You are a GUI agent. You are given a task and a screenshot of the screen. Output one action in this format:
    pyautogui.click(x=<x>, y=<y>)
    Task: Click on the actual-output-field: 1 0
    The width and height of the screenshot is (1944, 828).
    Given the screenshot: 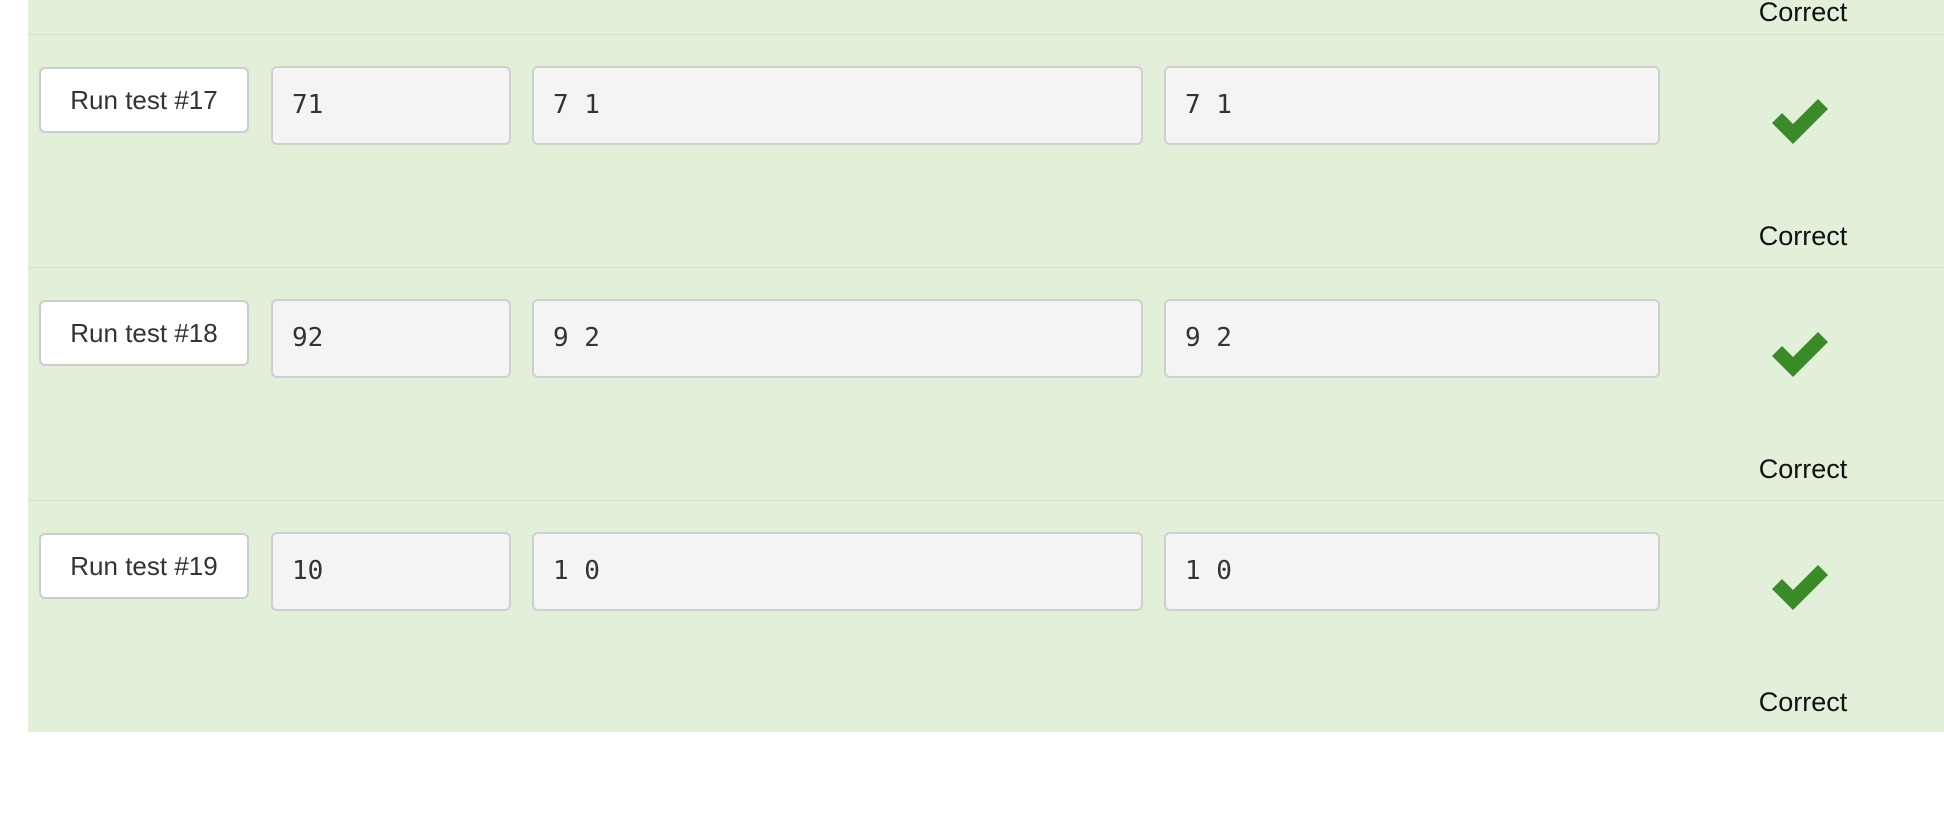 What is the action you would take?
    pyautogui.click(x=1412, y=571)
    